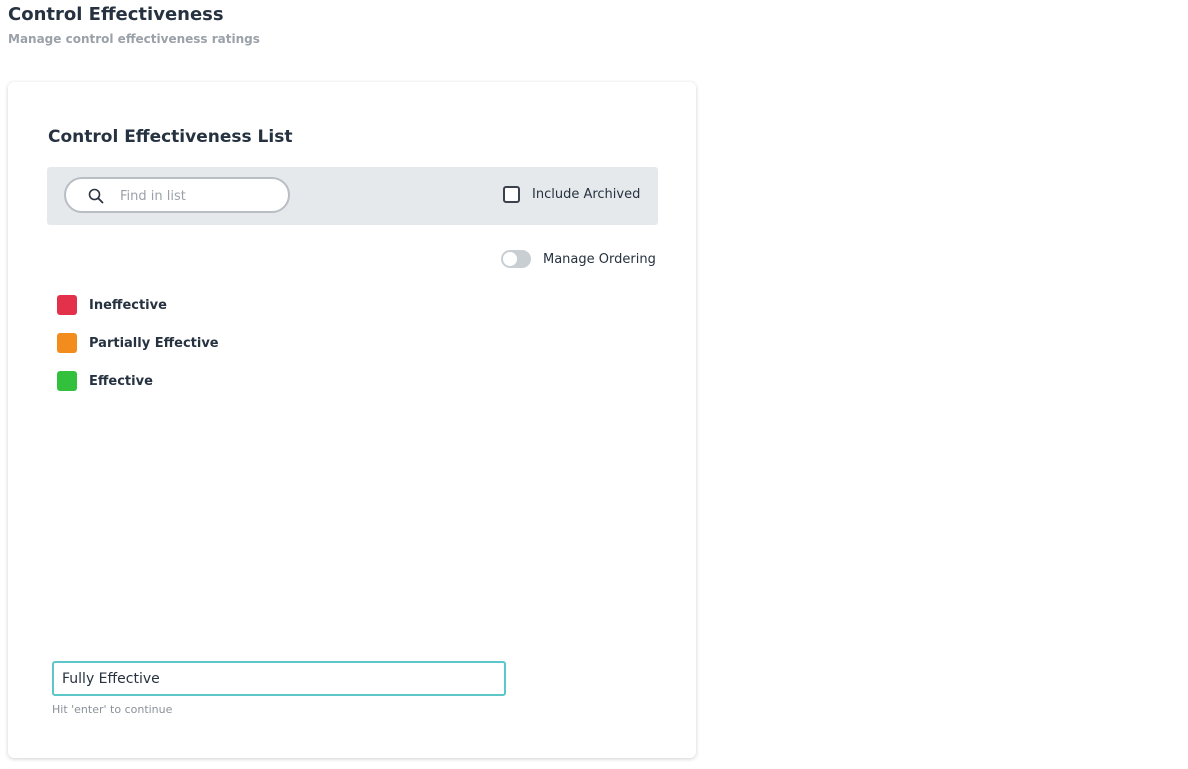 The width and height of the screenshot is (1188, 769). Describe the element at coordinates (352, 196) in the screenshot. I see `filter-bar: Include Archived` at that location.